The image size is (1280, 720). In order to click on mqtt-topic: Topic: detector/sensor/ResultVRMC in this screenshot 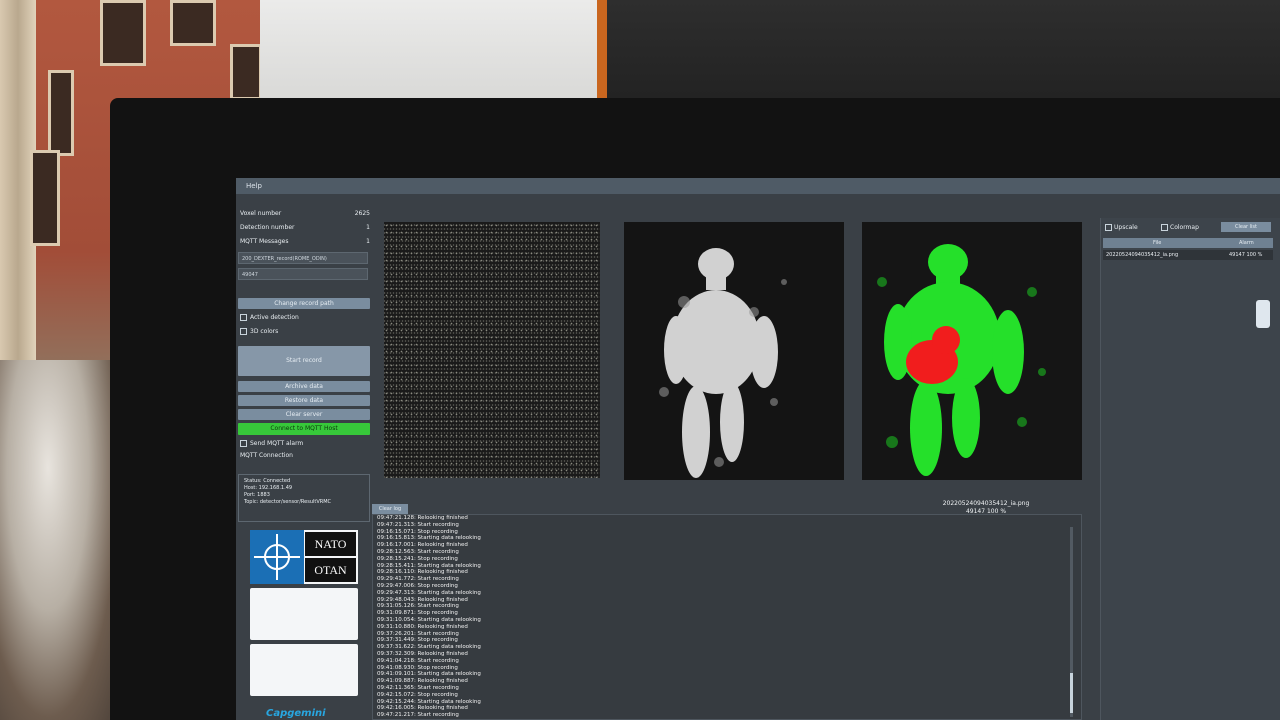, I will do `click(288, 502)`.